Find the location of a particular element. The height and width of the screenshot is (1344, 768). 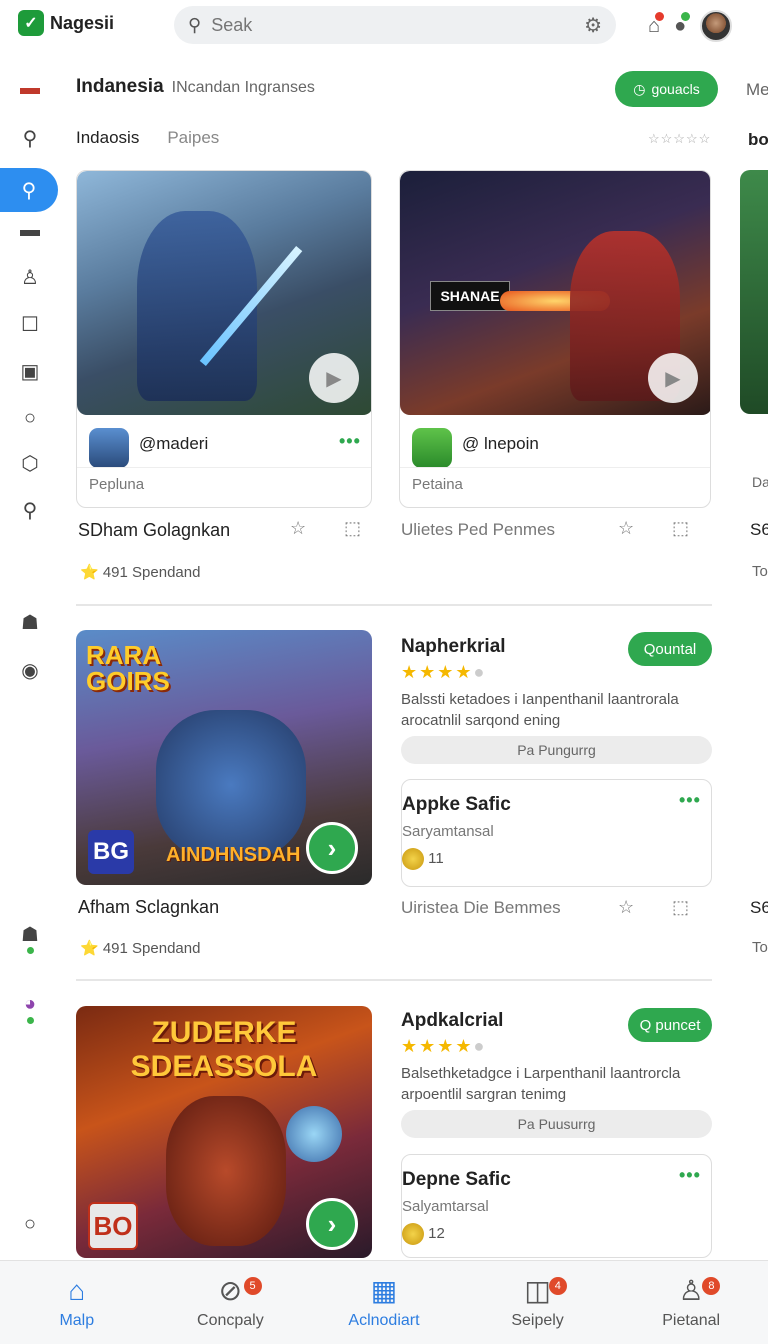

channel-meta: Petaina is located at coordinates (437, 484).